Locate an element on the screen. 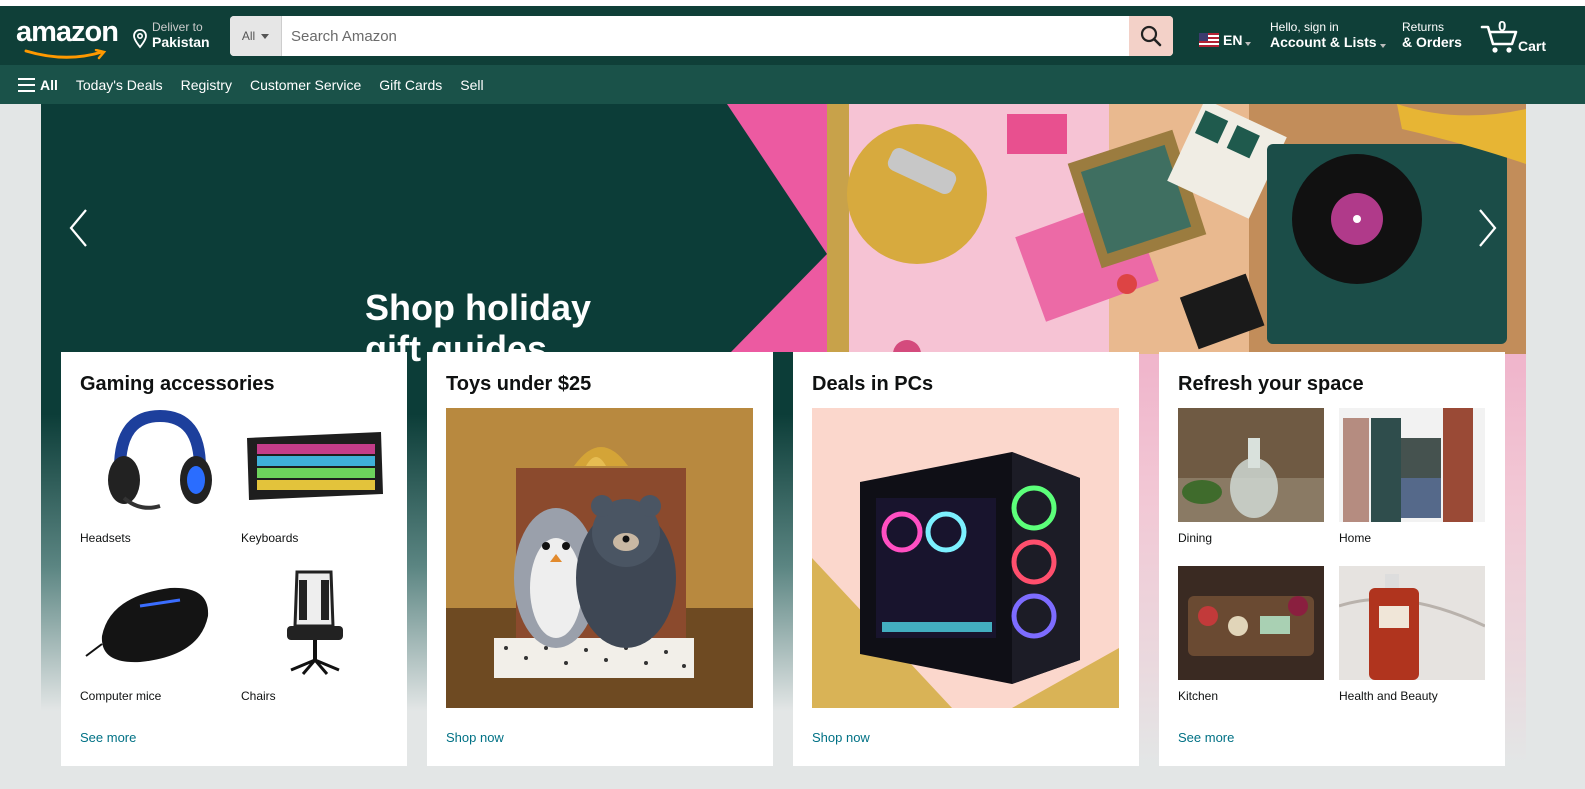  quad-item-label: Home is located at coordinates (1355, 538).